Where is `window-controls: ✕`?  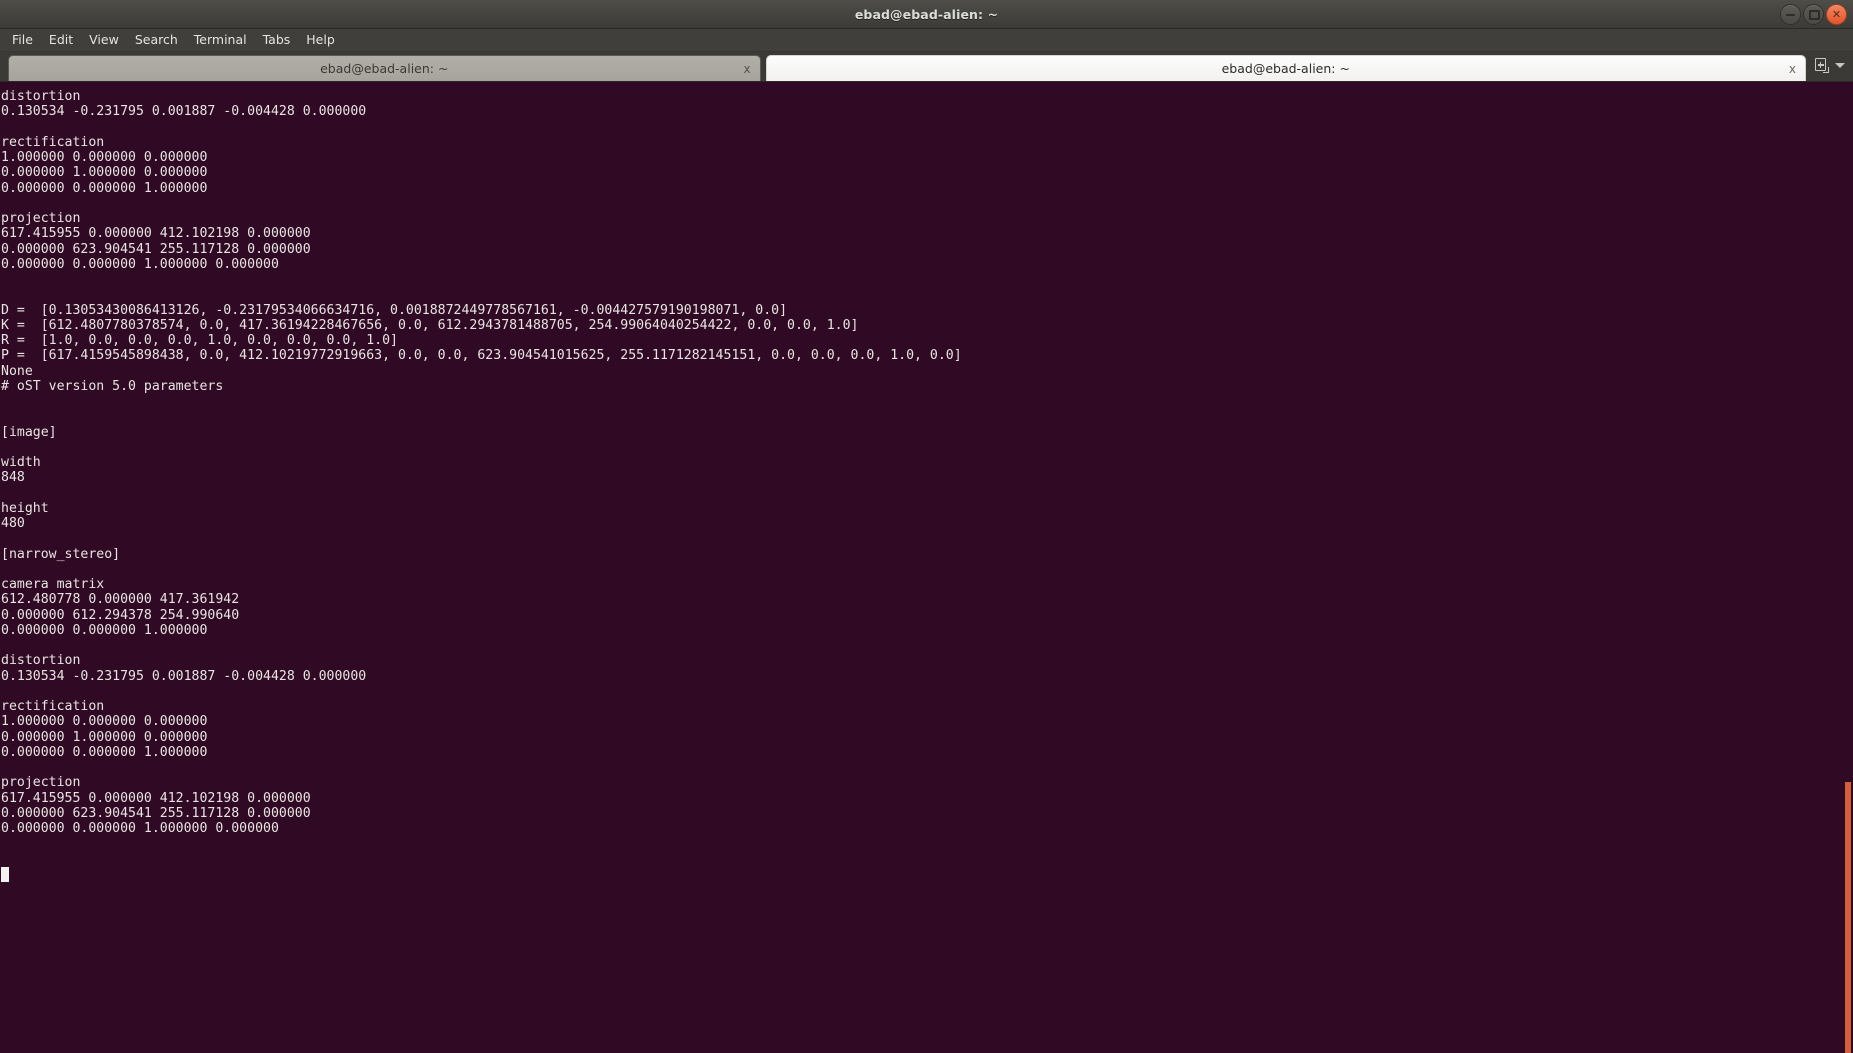 window-controls: ✕ is located at coordinates (1813, 14).